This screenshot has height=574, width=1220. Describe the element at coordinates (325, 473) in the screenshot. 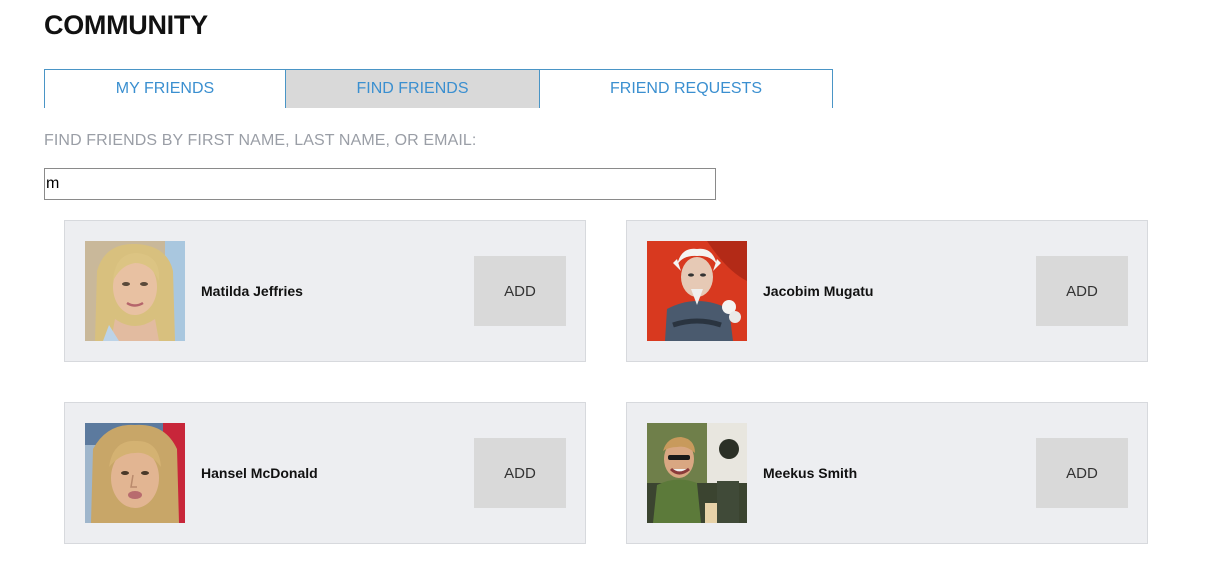

I see `friend-result-card: Hansel McDonald ADD` at that location.